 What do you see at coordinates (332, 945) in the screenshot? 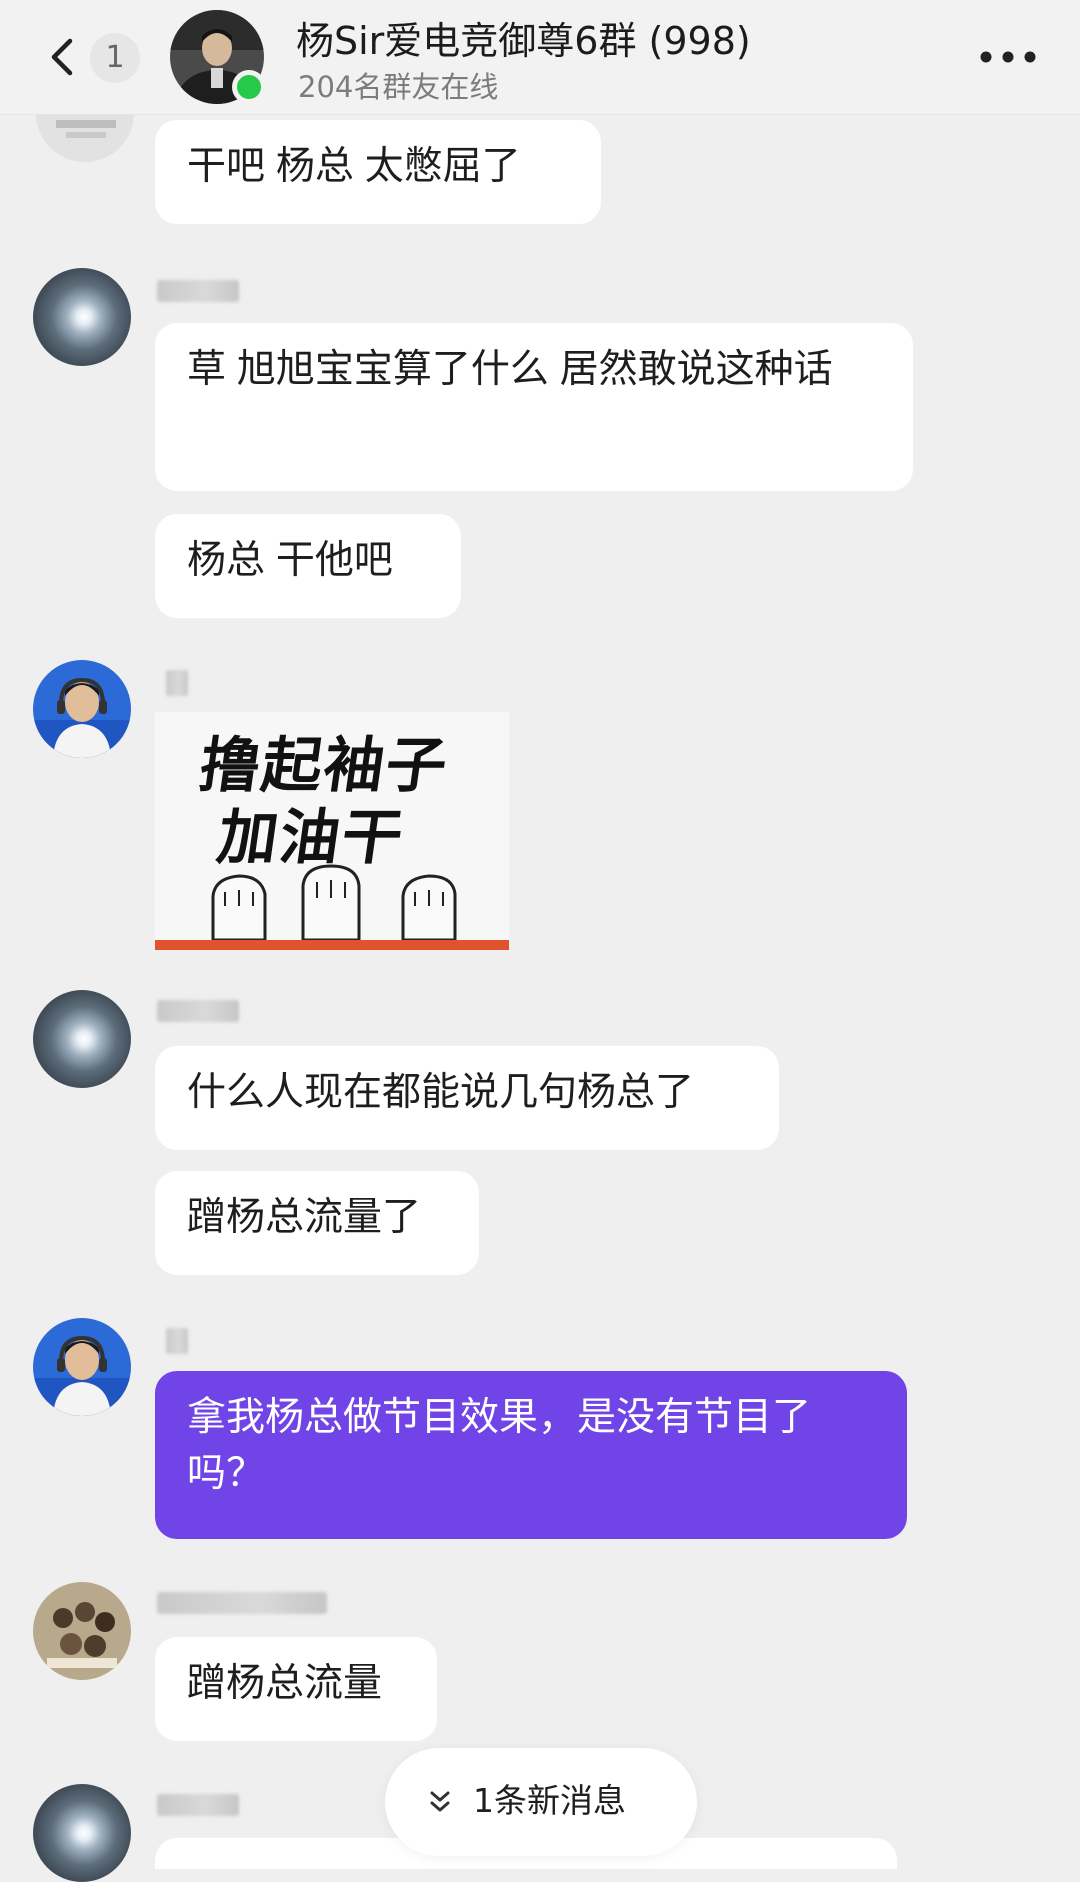
I see `sticker-stripe` at bounding box center [332, 945].